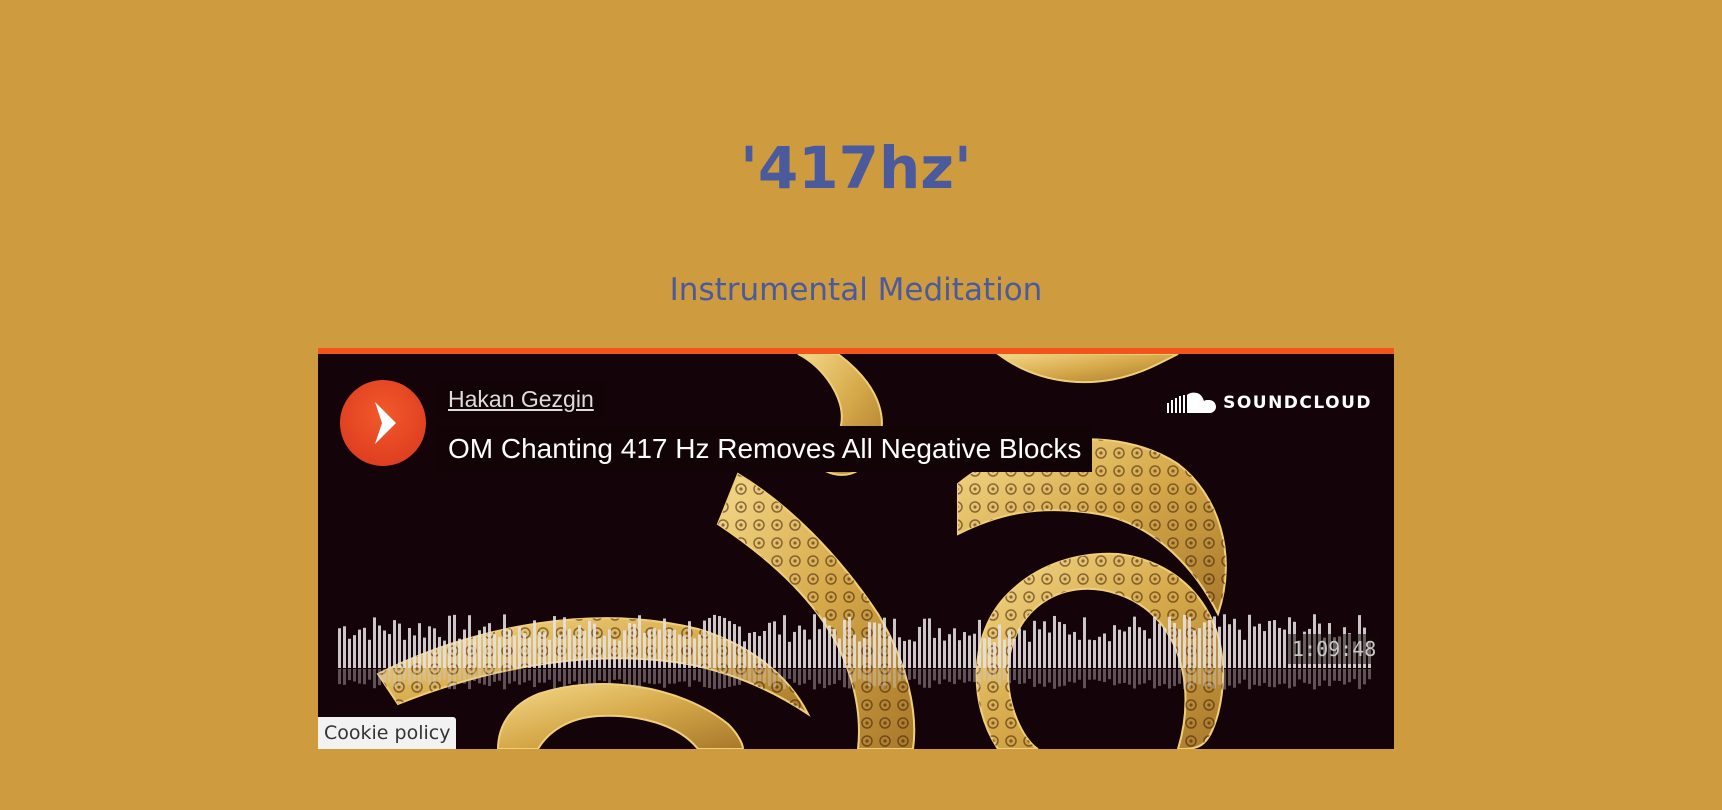  What do you see at coordinates (856, 654) in the screenshot?
I see `waveform-scrubber` at bounding box center [856, 654].